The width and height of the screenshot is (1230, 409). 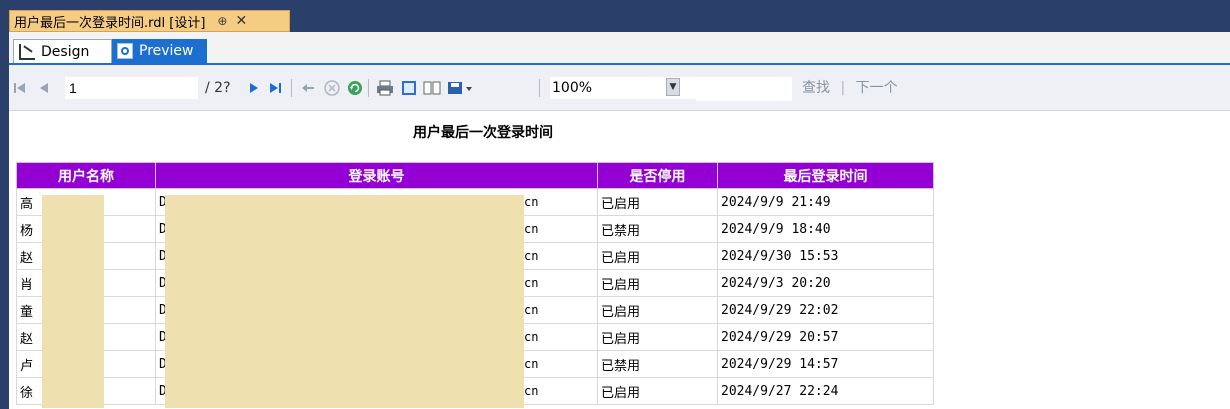 I want to click on tab-preview: Preview, so click(x=159, y=51).